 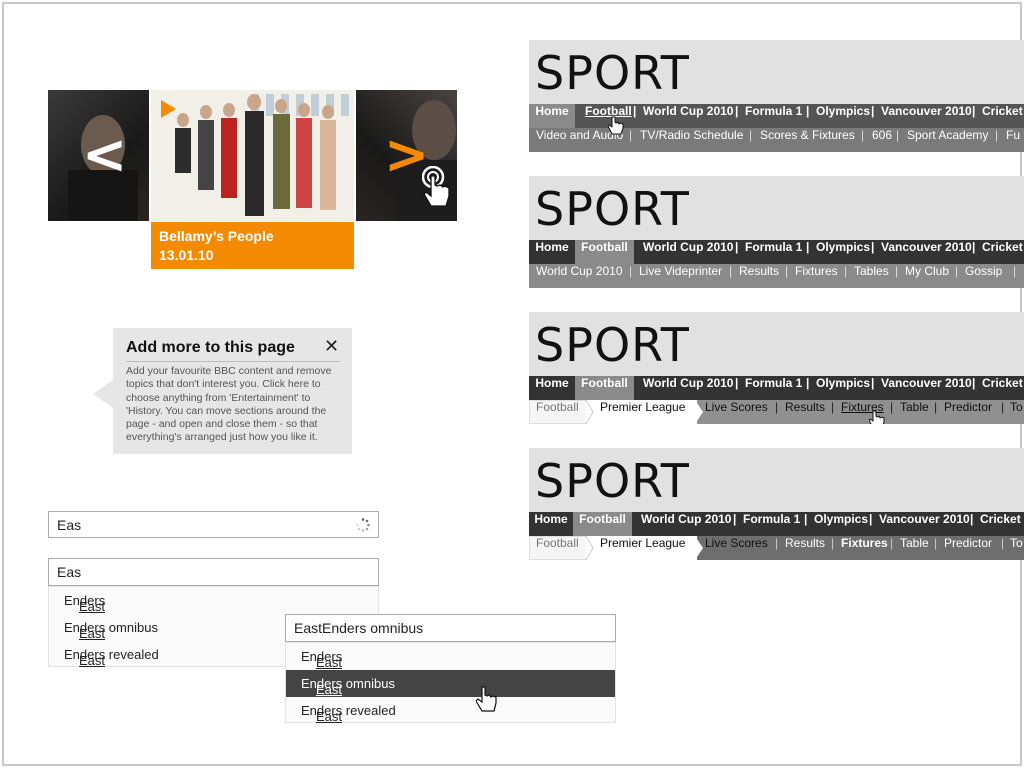 I want to click on subnav-tv-radio: TV/Radio Schedule, so click(x=691, y=140).